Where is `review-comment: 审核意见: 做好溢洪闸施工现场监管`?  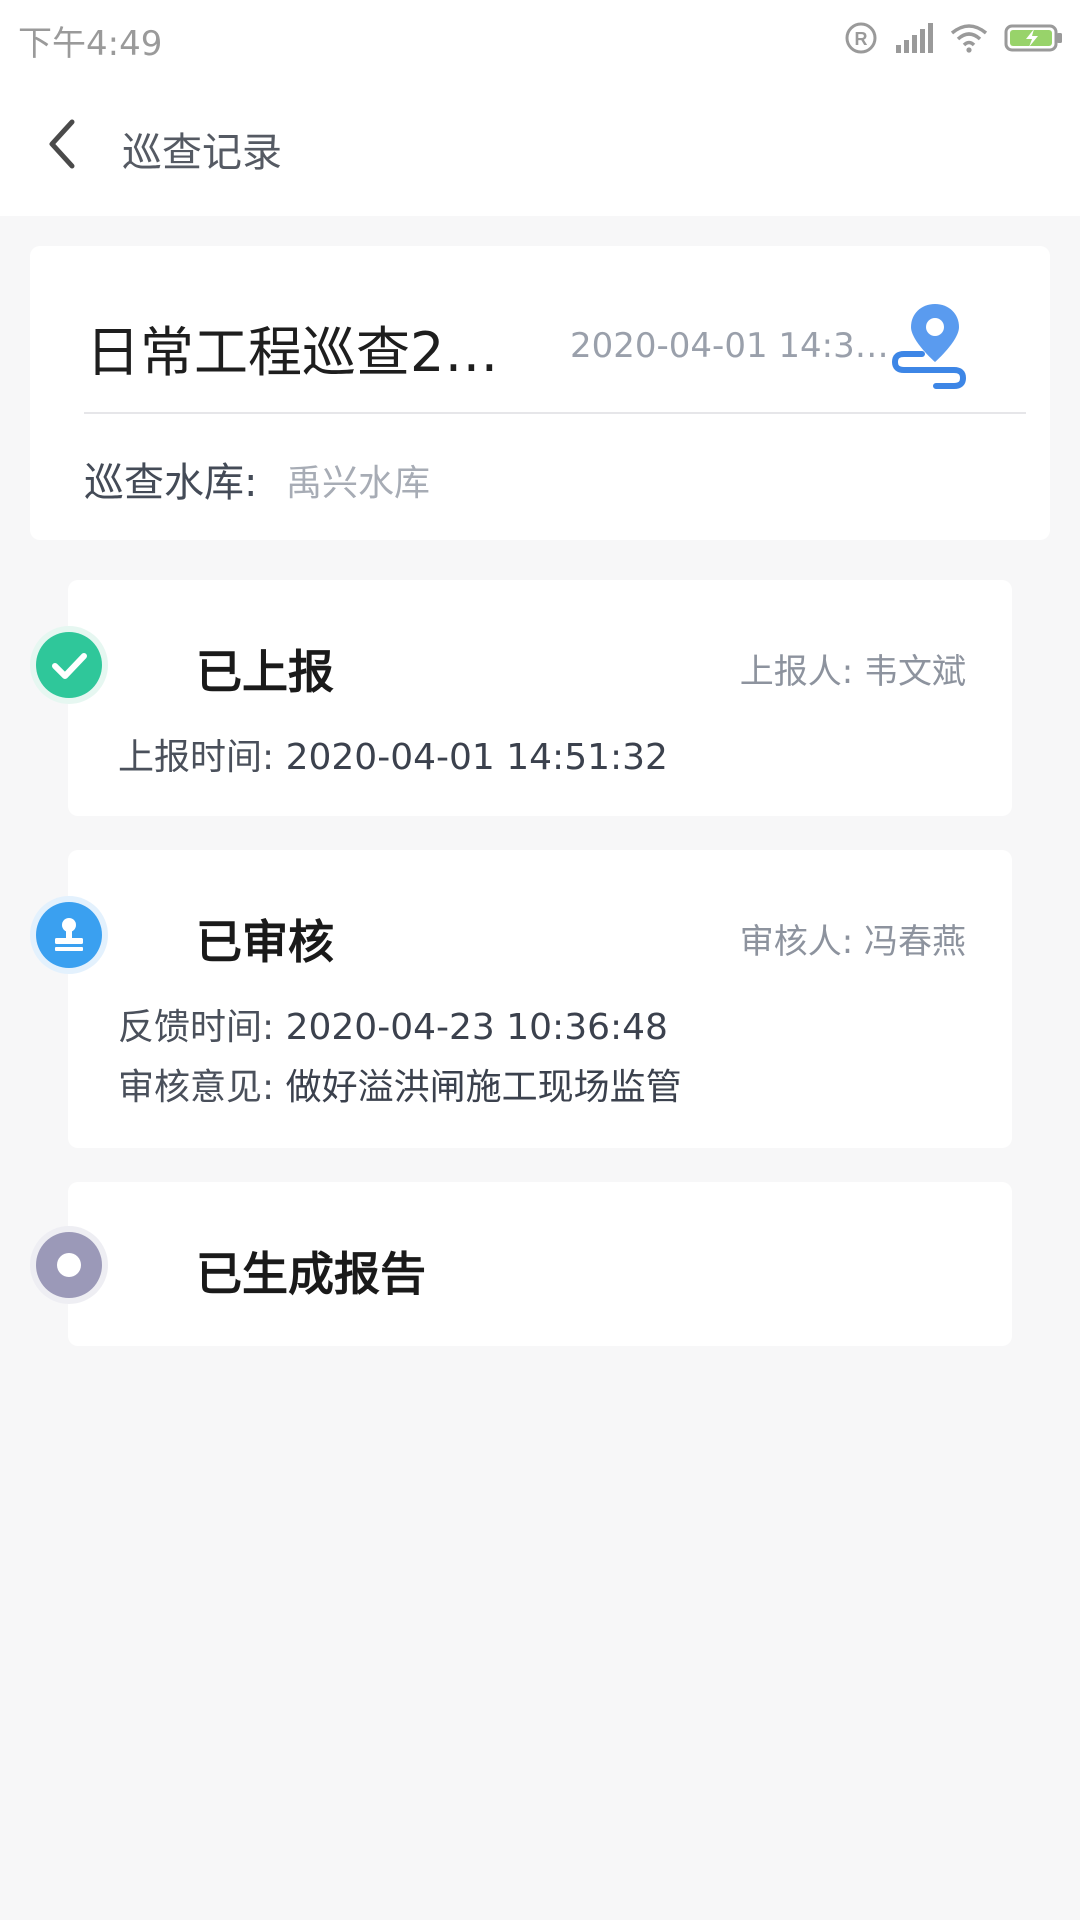 review-comment: 审核意见: 做好溢洪闸施工现场监管 is located at coordinates (400, 1084).